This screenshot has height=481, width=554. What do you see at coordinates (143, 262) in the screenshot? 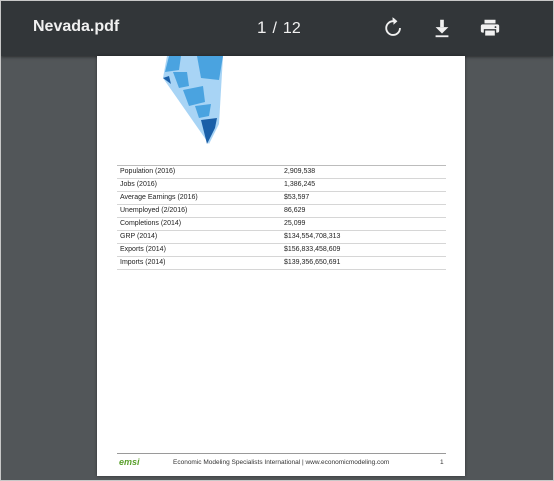
I see `stat-label: Imports (2014)` at bounding box center [143, 262].